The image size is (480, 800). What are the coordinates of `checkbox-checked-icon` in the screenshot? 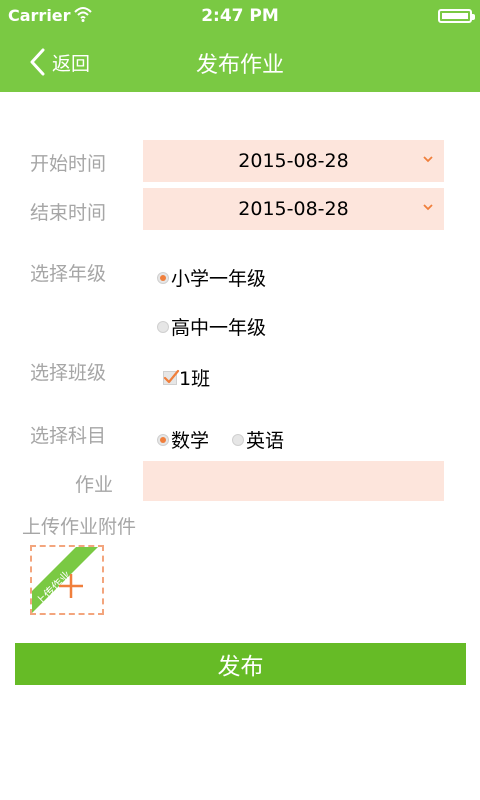 It's located at (171, 377).